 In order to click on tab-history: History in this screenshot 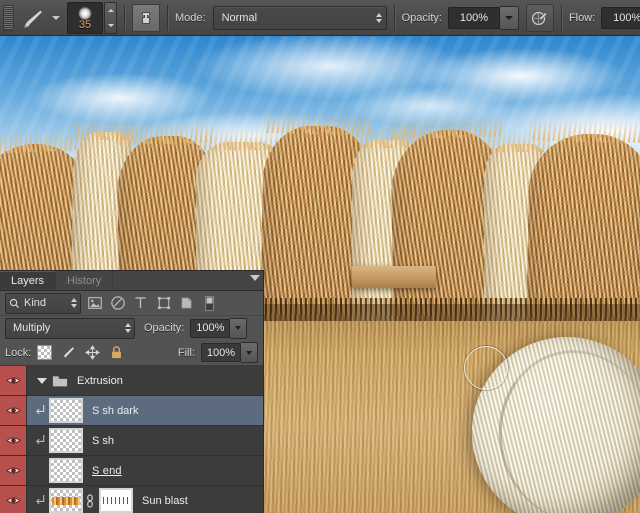, I will do `click(85, 280)`.